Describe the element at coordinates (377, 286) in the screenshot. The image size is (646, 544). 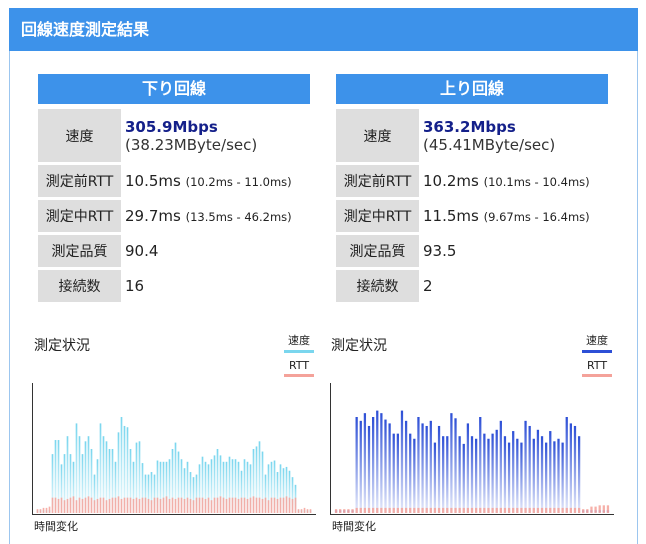
I see `connections-label: 接続数` at that location.